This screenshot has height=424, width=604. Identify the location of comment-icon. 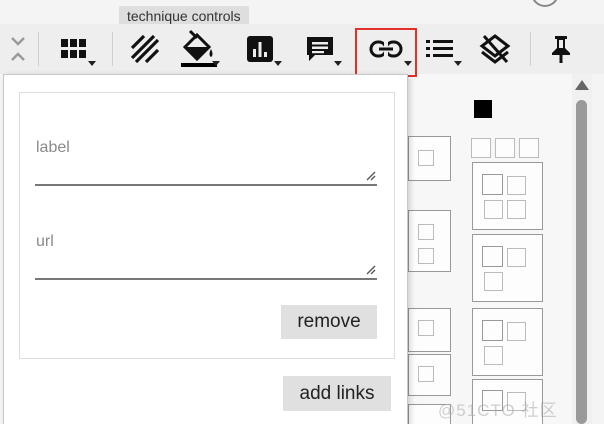
(320, 49).